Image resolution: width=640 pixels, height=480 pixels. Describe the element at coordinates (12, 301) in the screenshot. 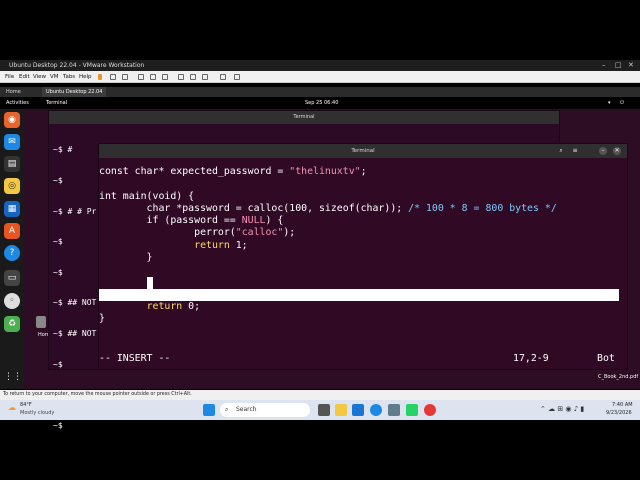

I see `disc-icon: ◦` at that location.